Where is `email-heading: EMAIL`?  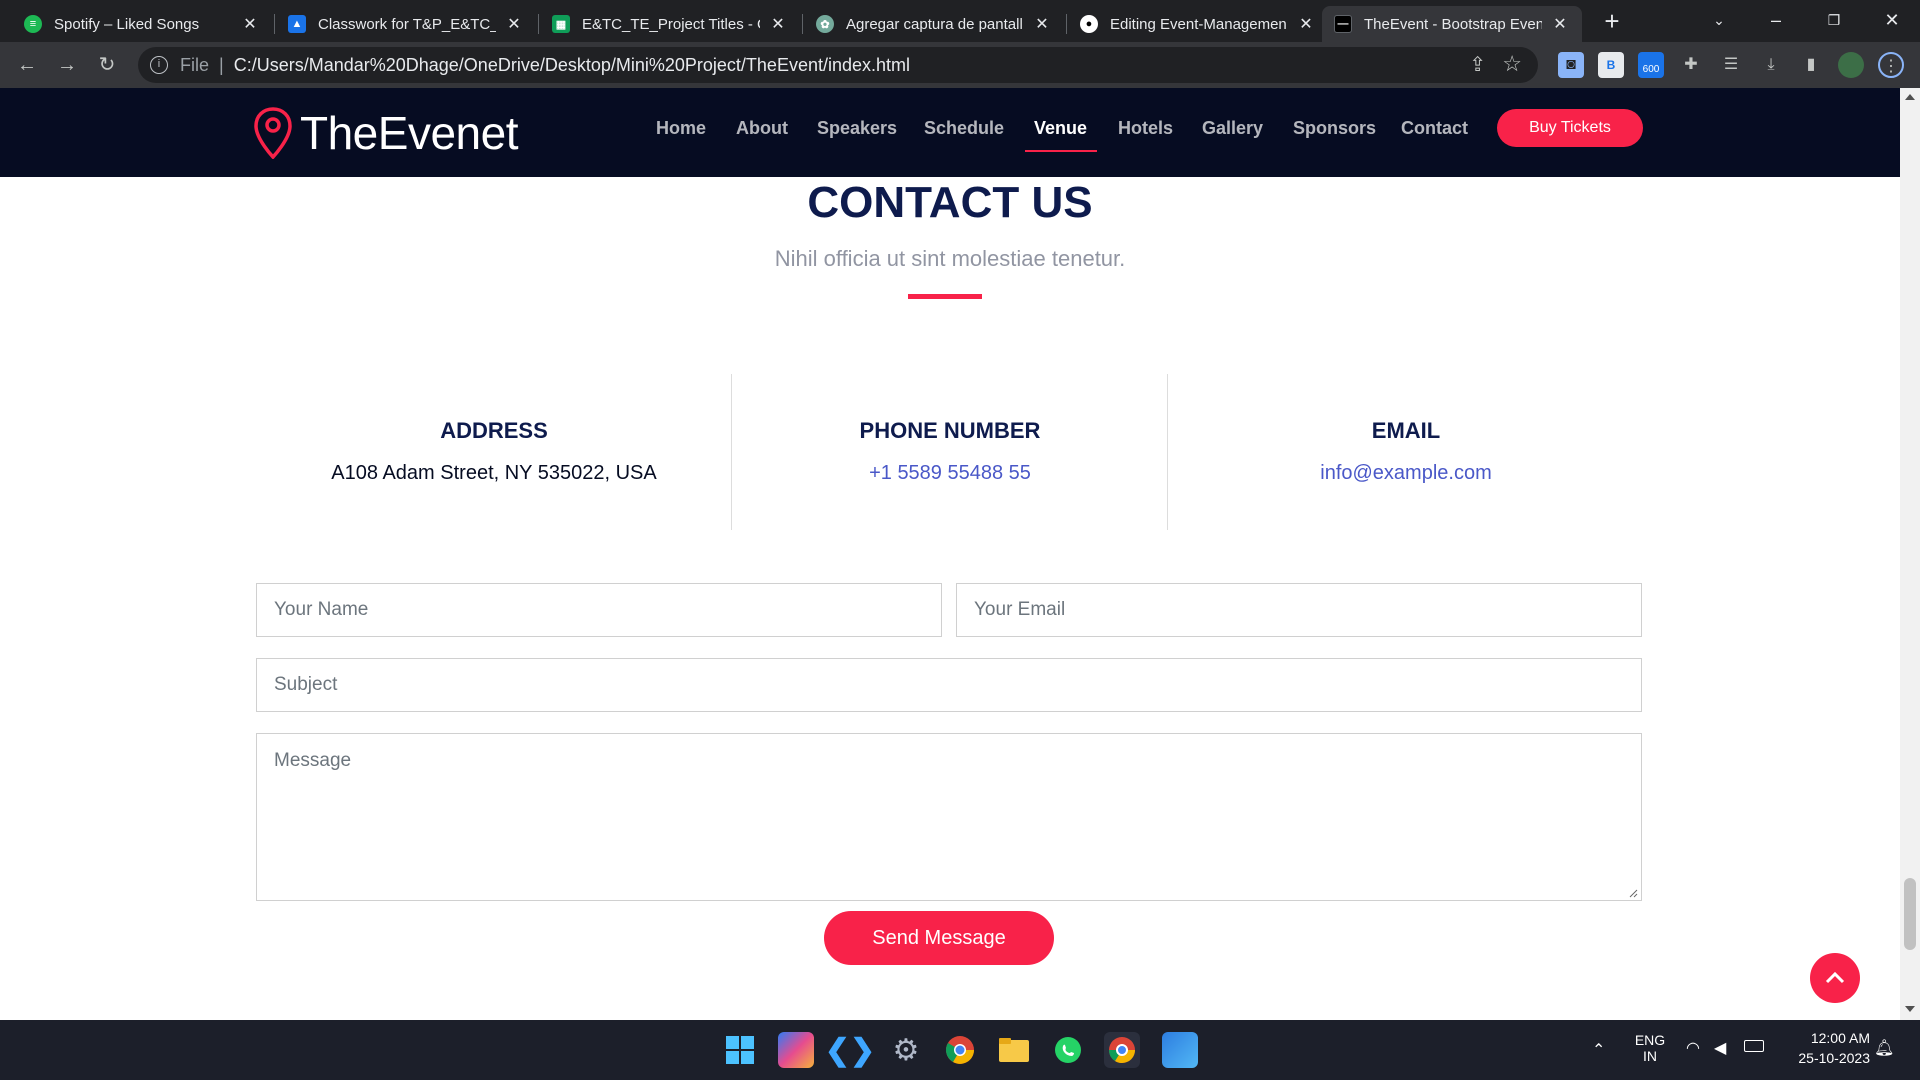 email-heading: EMAIL is located at coordinates (1406, 430).